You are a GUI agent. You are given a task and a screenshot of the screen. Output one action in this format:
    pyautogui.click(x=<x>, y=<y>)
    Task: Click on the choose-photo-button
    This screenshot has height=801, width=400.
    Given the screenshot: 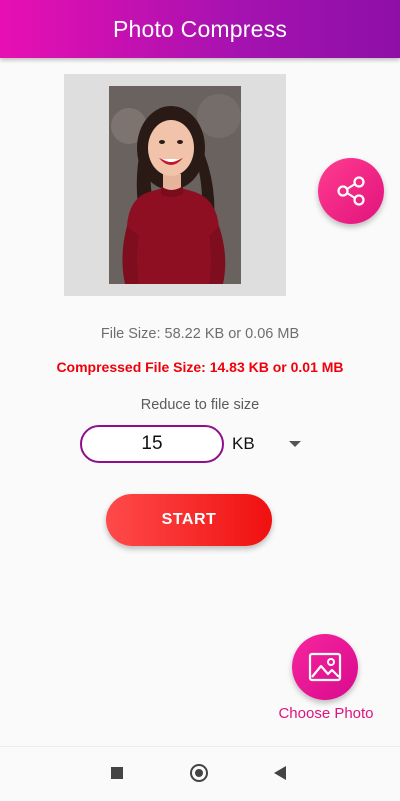 What is the action you would take?
    pyautogui.click(x=325, y=667)
    